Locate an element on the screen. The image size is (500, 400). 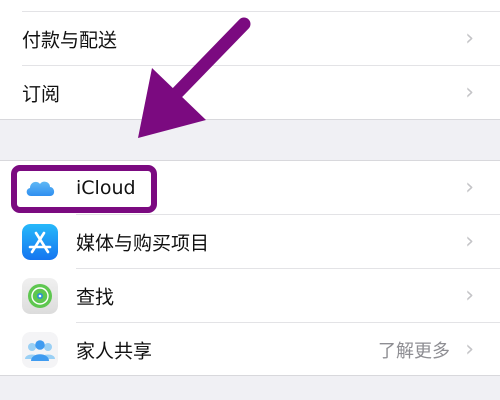
annotation-arrow-icon is located at coordinates (194, 77).